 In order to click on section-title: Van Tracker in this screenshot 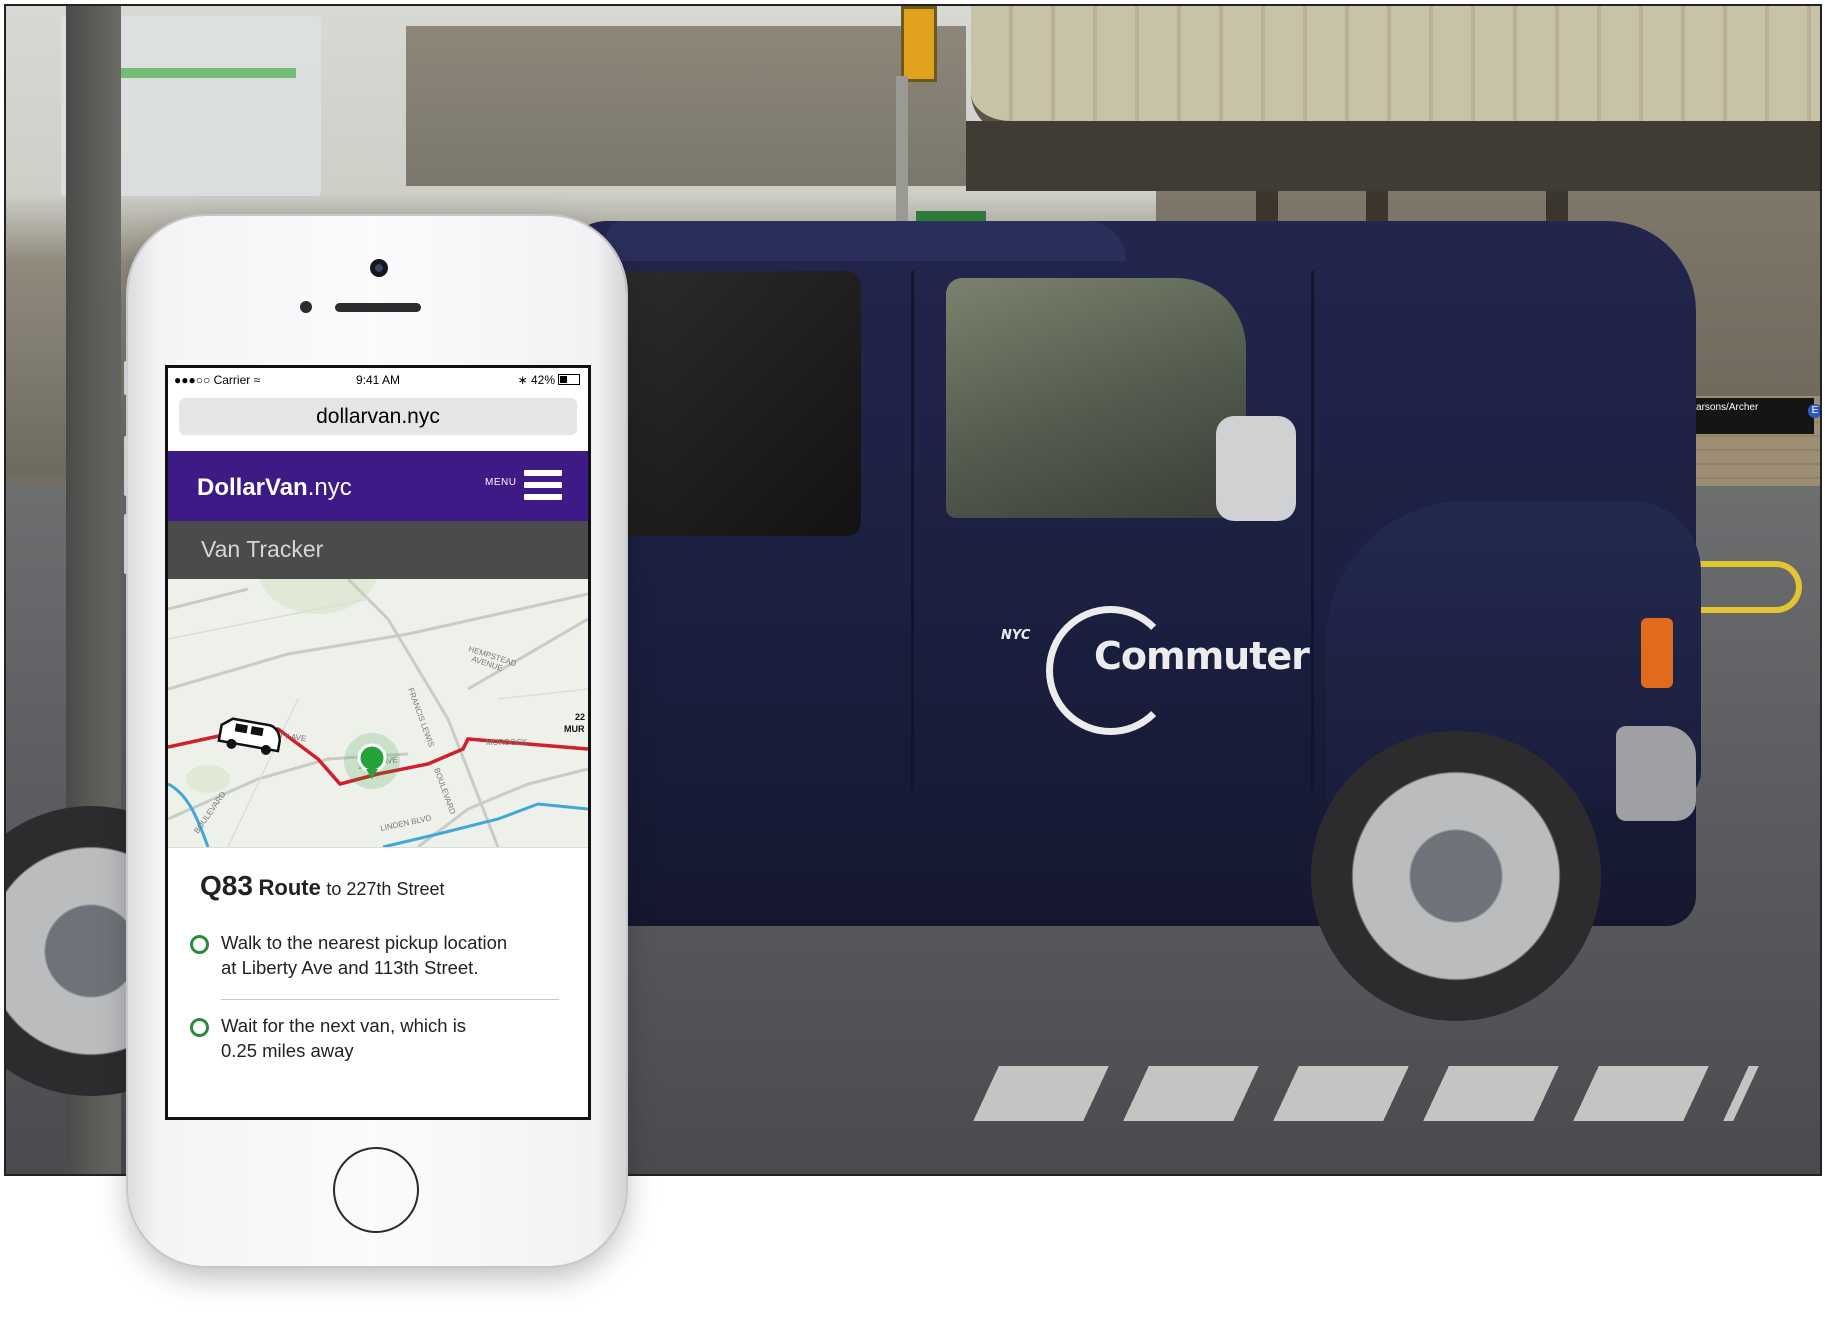, I will do `click(262, 549)`.